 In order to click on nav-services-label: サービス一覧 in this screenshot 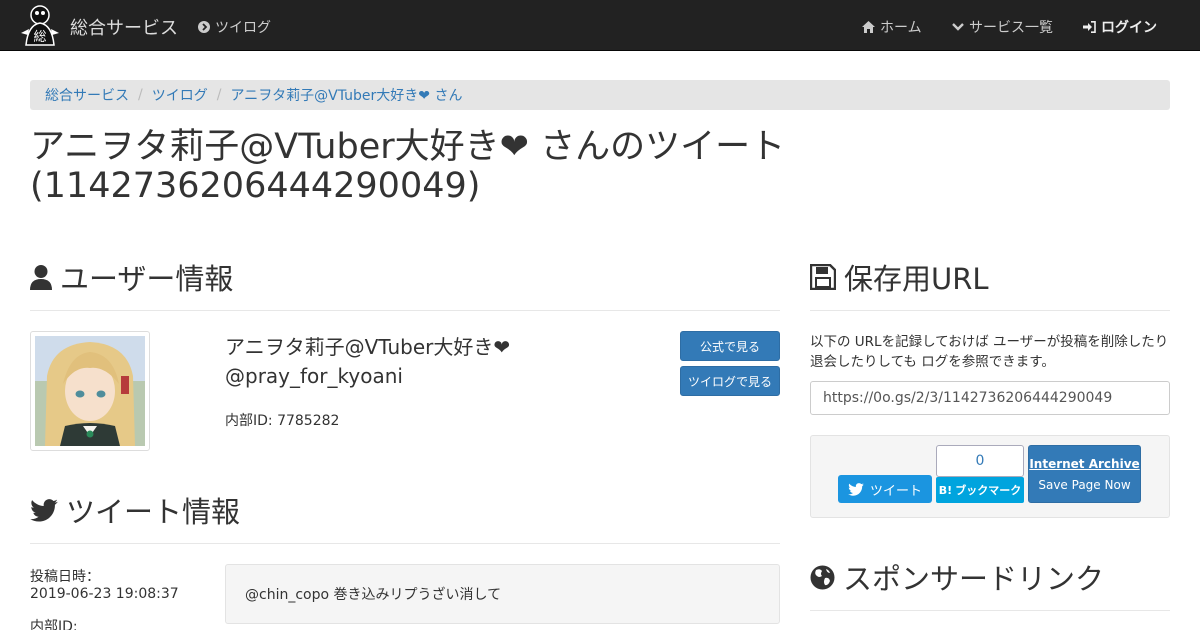, I will do `click(1011, 28)`.